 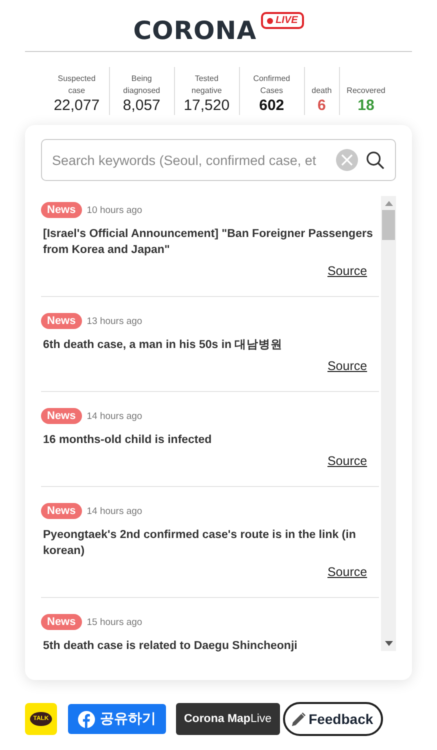 What do you see at coordinates (322, 91) in the screenshot?
I see `stat-label: death` at bounding box center [322, 91].